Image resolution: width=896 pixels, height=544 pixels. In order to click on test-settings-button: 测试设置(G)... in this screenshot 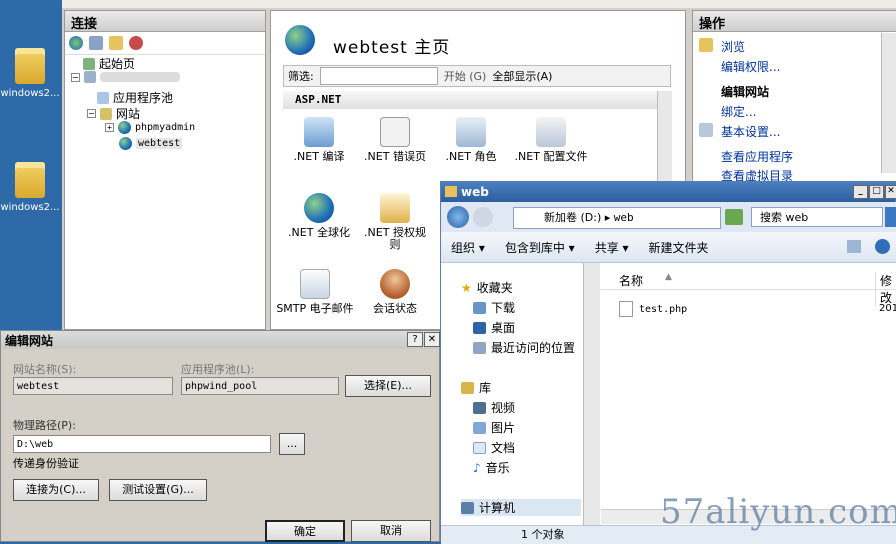, I will do `click(158, 490)`.